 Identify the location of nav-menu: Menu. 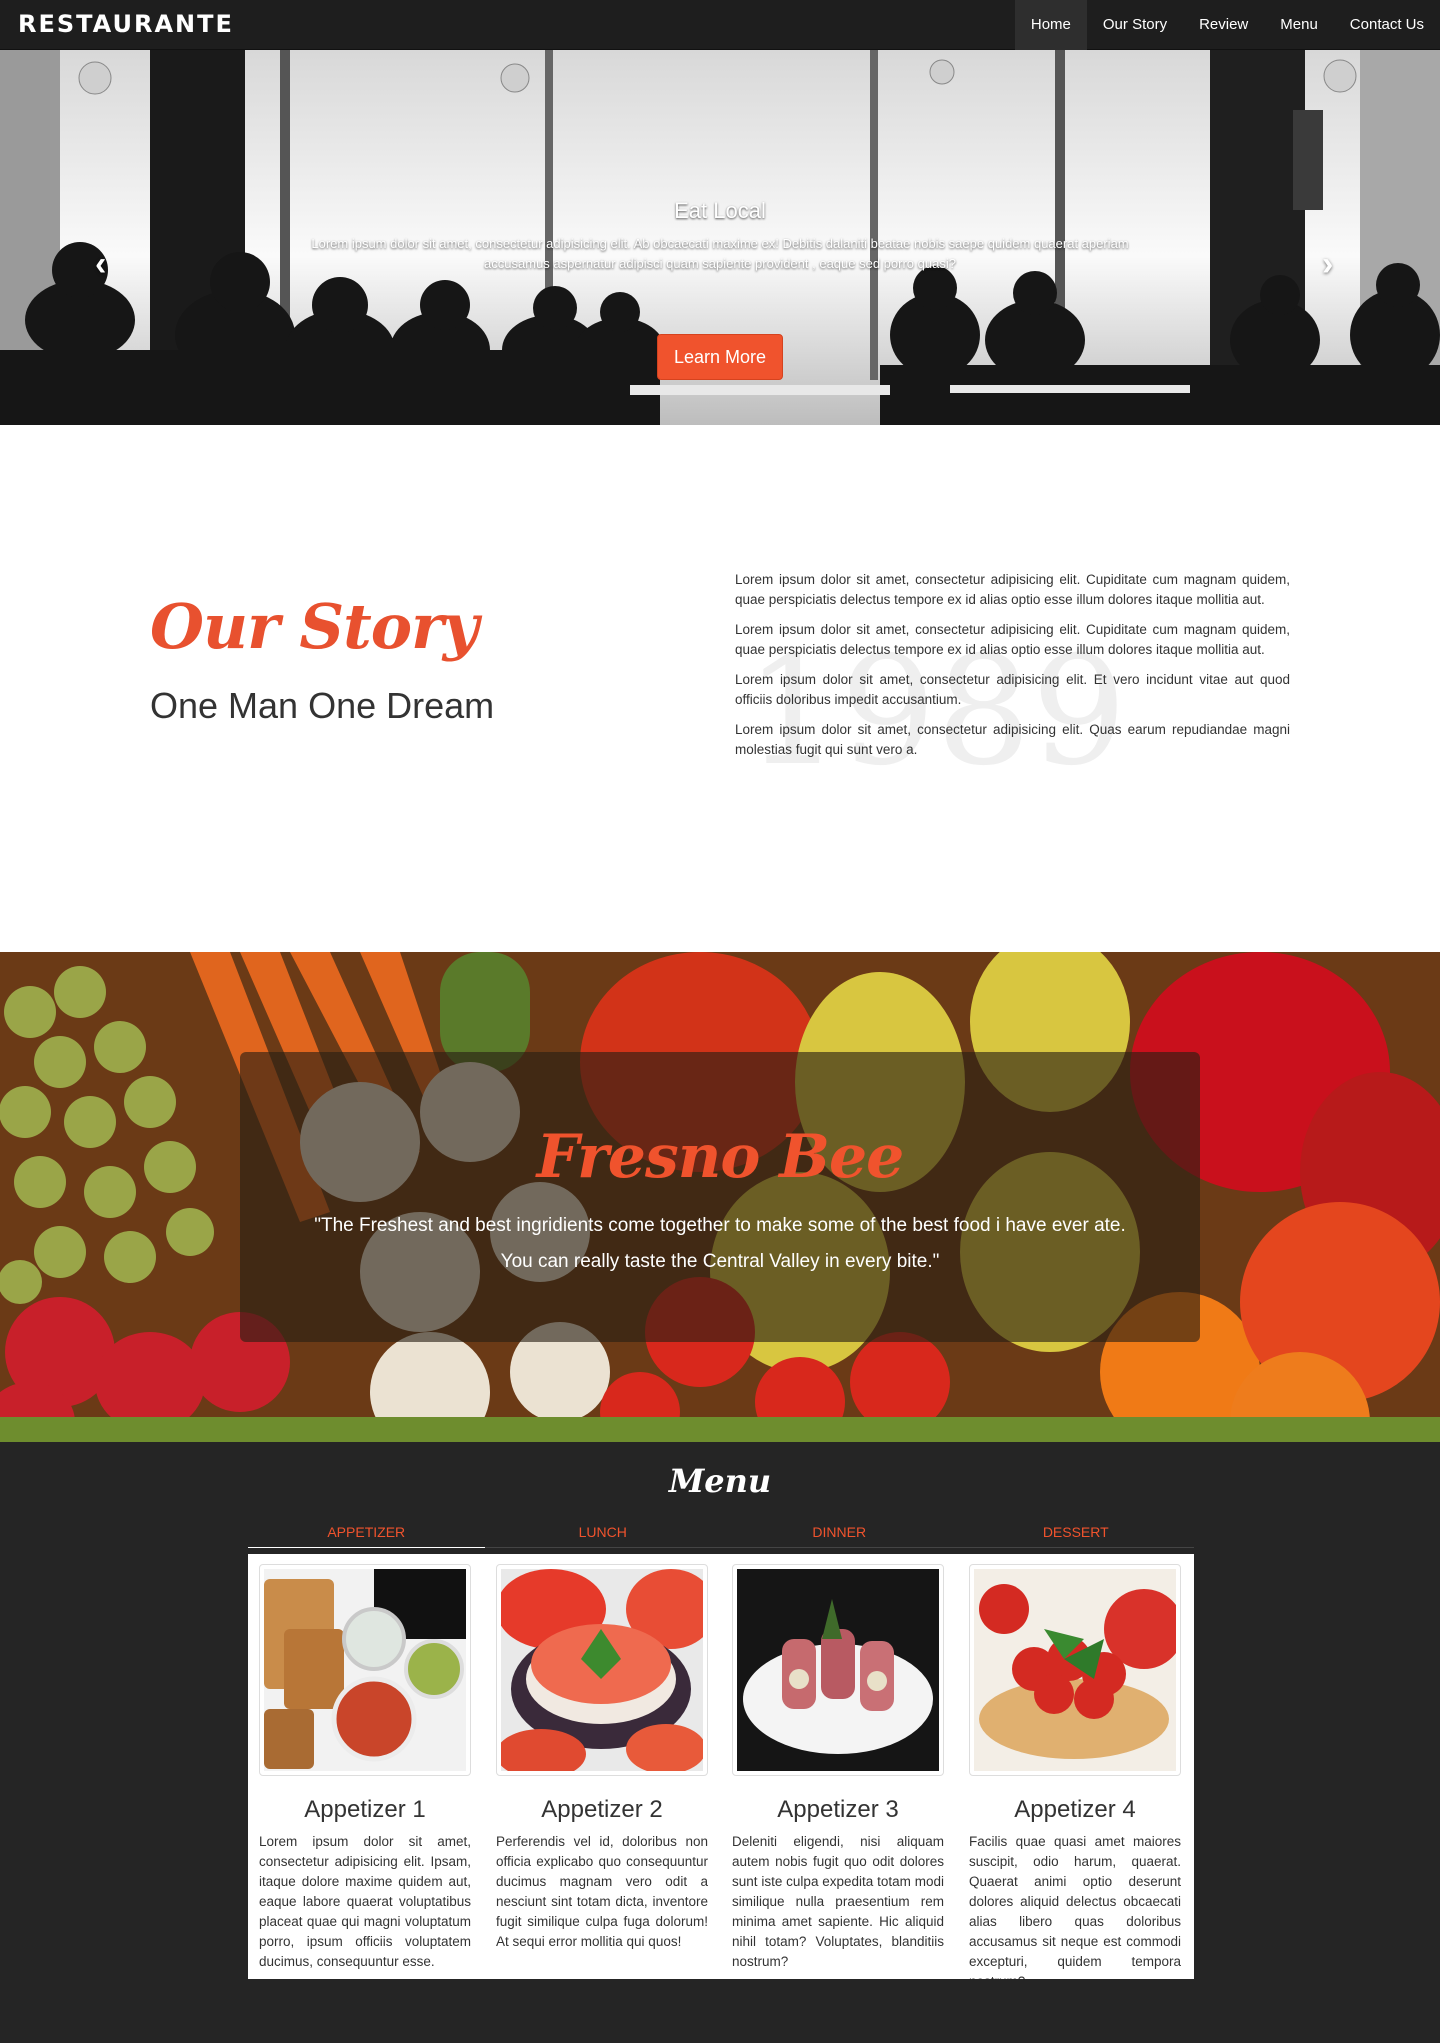
(1299, 25).